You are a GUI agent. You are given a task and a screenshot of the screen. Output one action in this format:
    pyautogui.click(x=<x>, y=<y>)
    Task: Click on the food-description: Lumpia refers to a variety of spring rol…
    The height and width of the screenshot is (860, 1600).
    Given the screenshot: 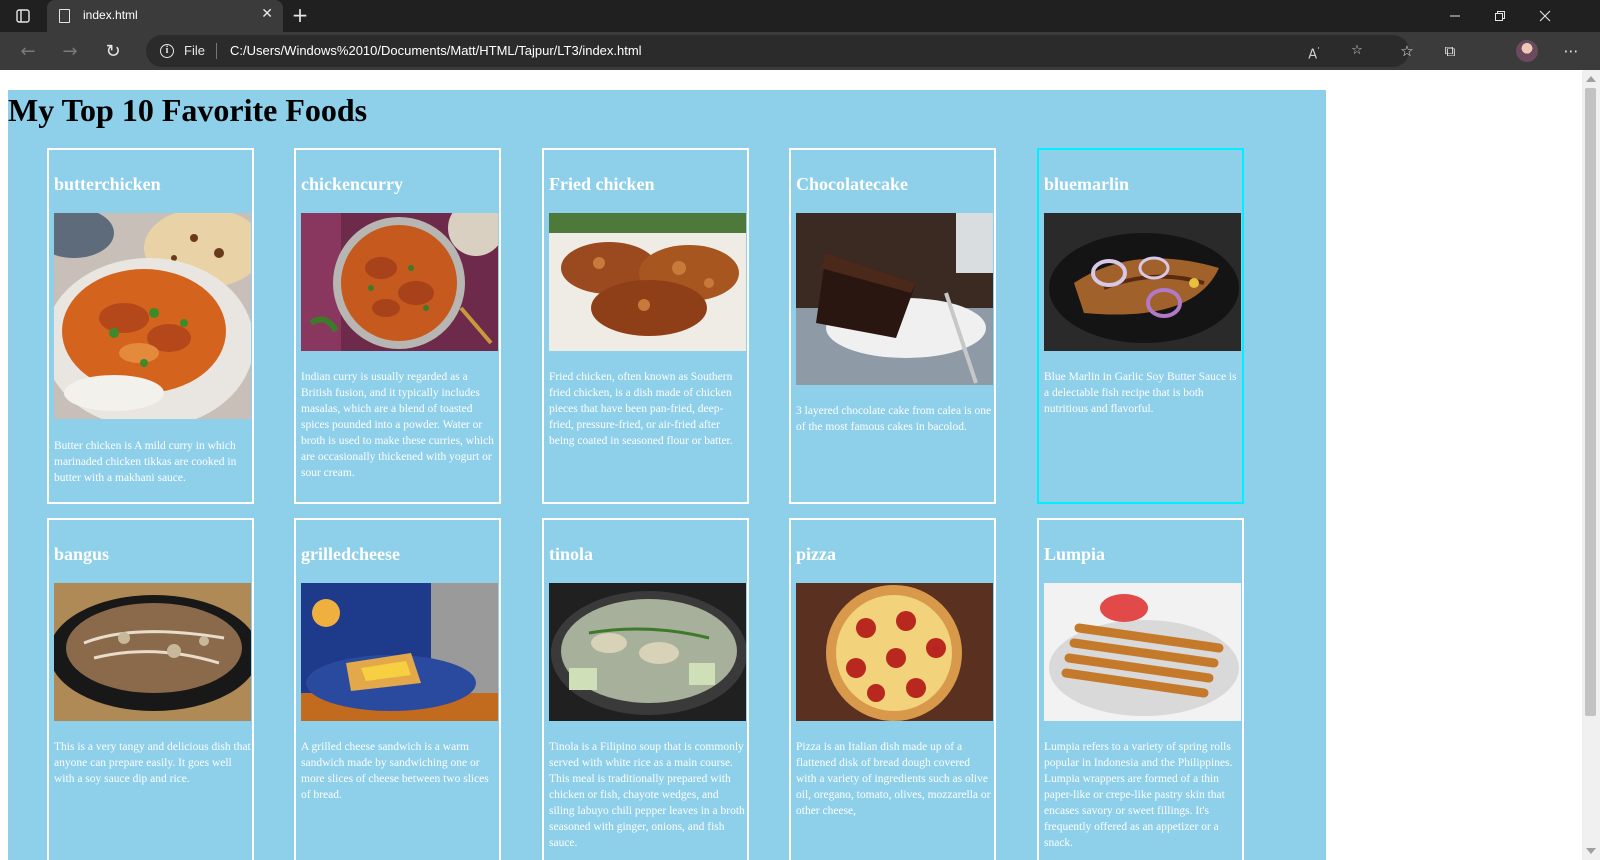 What is the action you would take?
    pyautogui.click(x=1138, y=795)
    